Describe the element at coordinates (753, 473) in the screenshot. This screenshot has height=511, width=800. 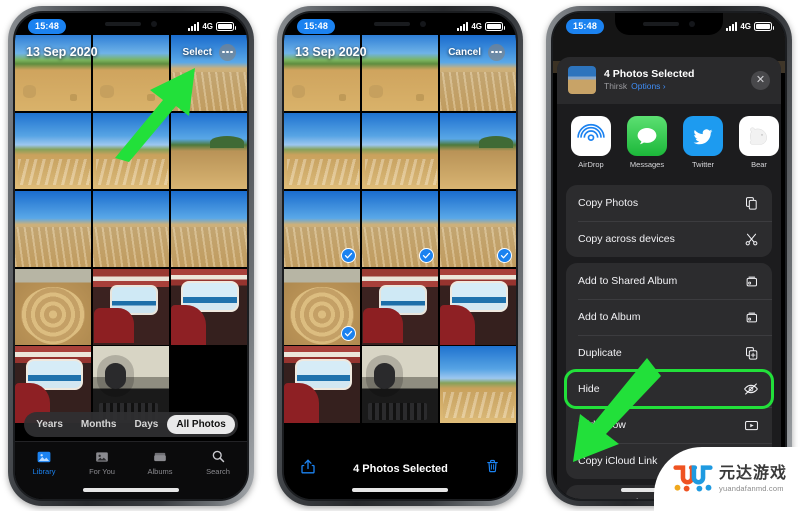
I see `watermark-cn-label: 元达游戏` at that location.